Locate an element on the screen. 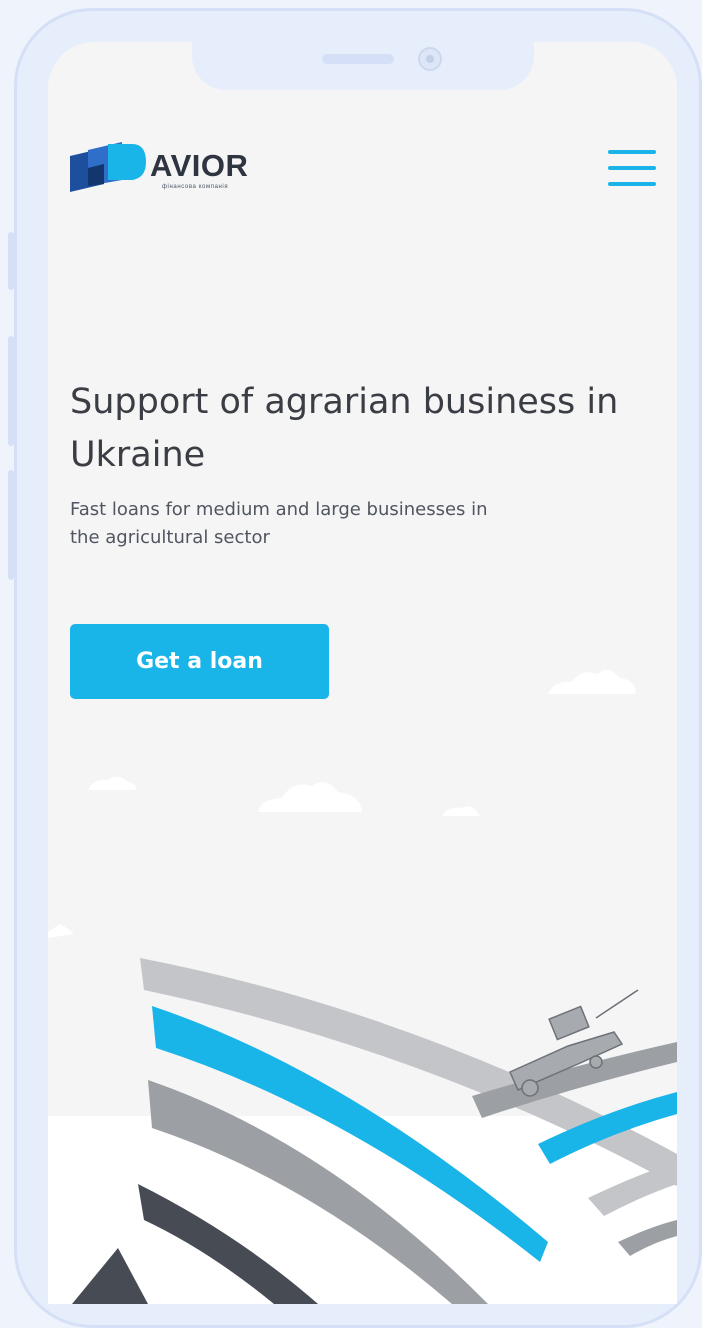 The height and width of the screenshot is (1328, 702). logo-text: AVIOR is located at coordinates (199, 165).